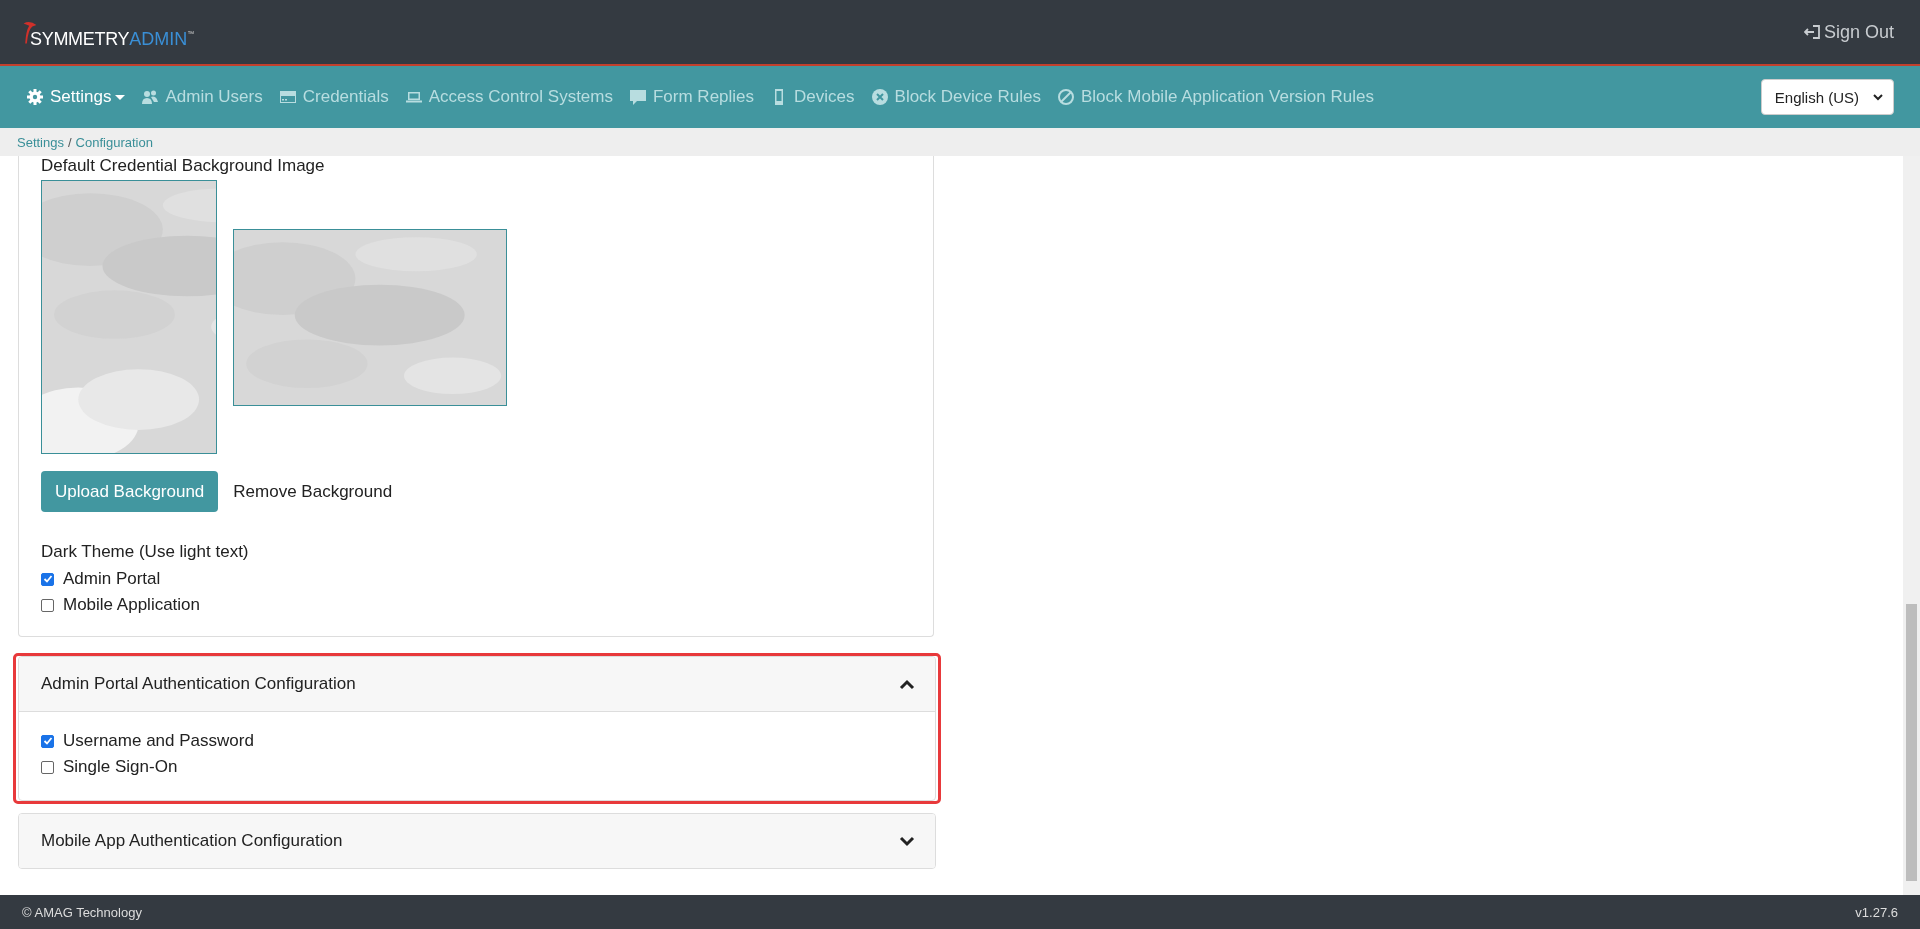 The width and height of the screenshot is (1920, 929). I want to click on nav-link: Credentials, so click(333, 97).